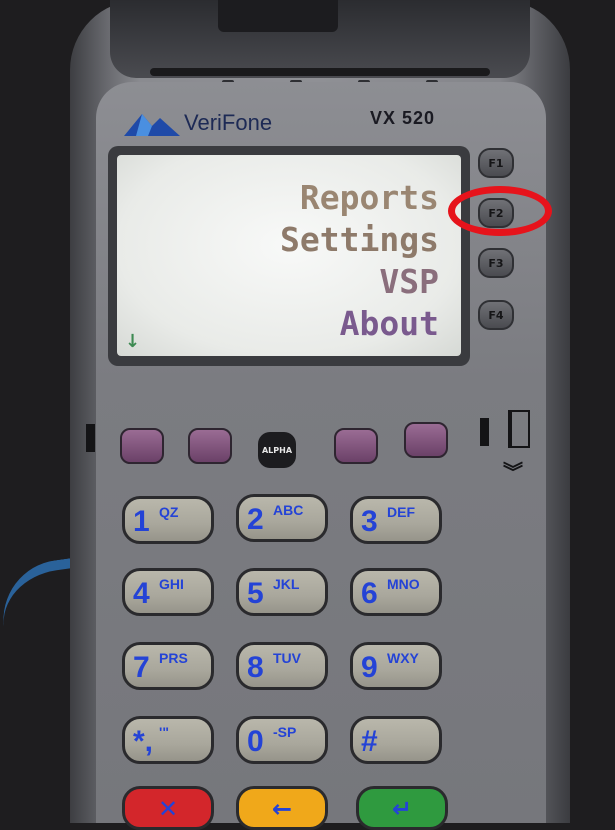  I want to click on cancel-icon: ✕, so click(168, 809).